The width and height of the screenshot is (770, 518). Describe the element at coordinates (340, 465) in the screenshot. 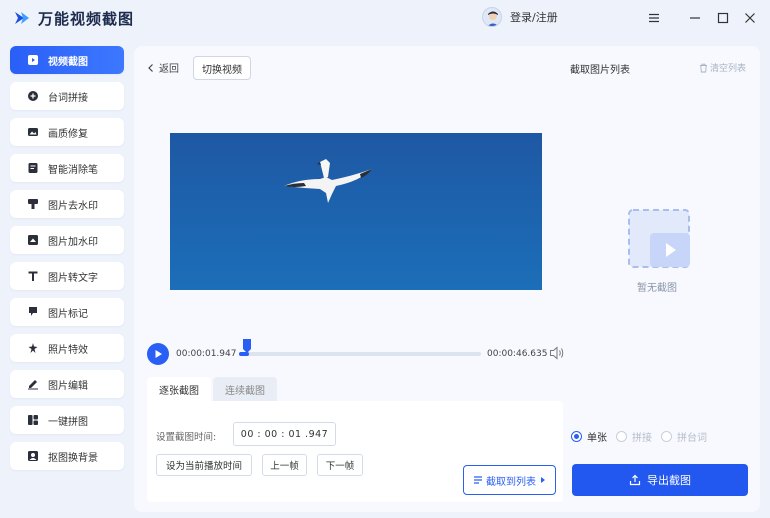

I see `next-frame-button: 下一帧` at that location.